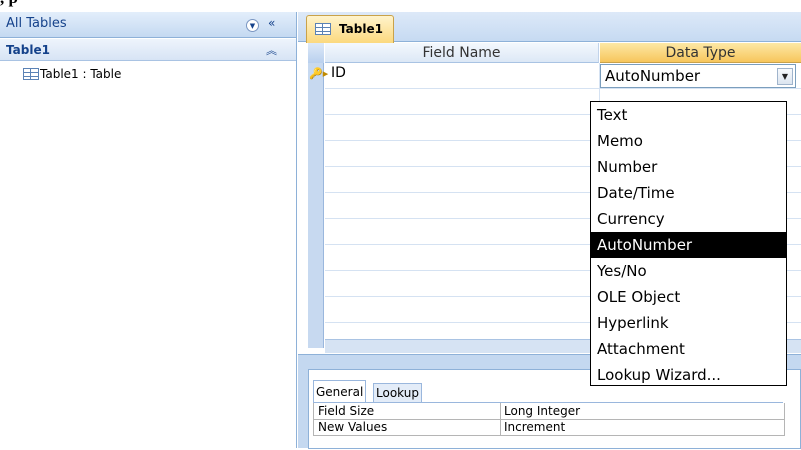  What do you see at coordinates (81, 74) in the screenshot?
I see `nav-item-label: Table1 : Table` at bounding box center [81, 74].